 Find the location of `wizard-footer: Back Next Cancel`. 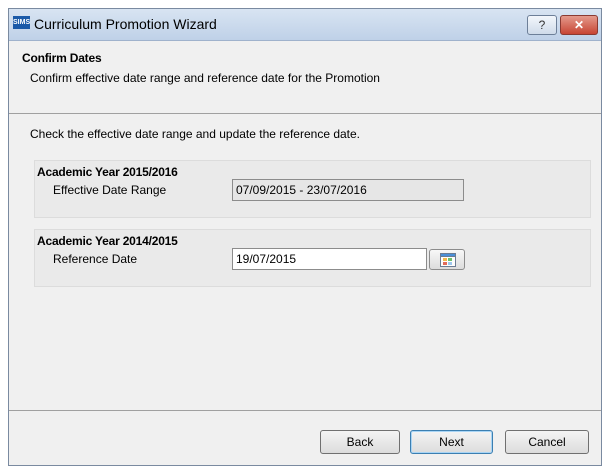

wizard-footer: Back Next Cancel is located at coordinates (305, 437).